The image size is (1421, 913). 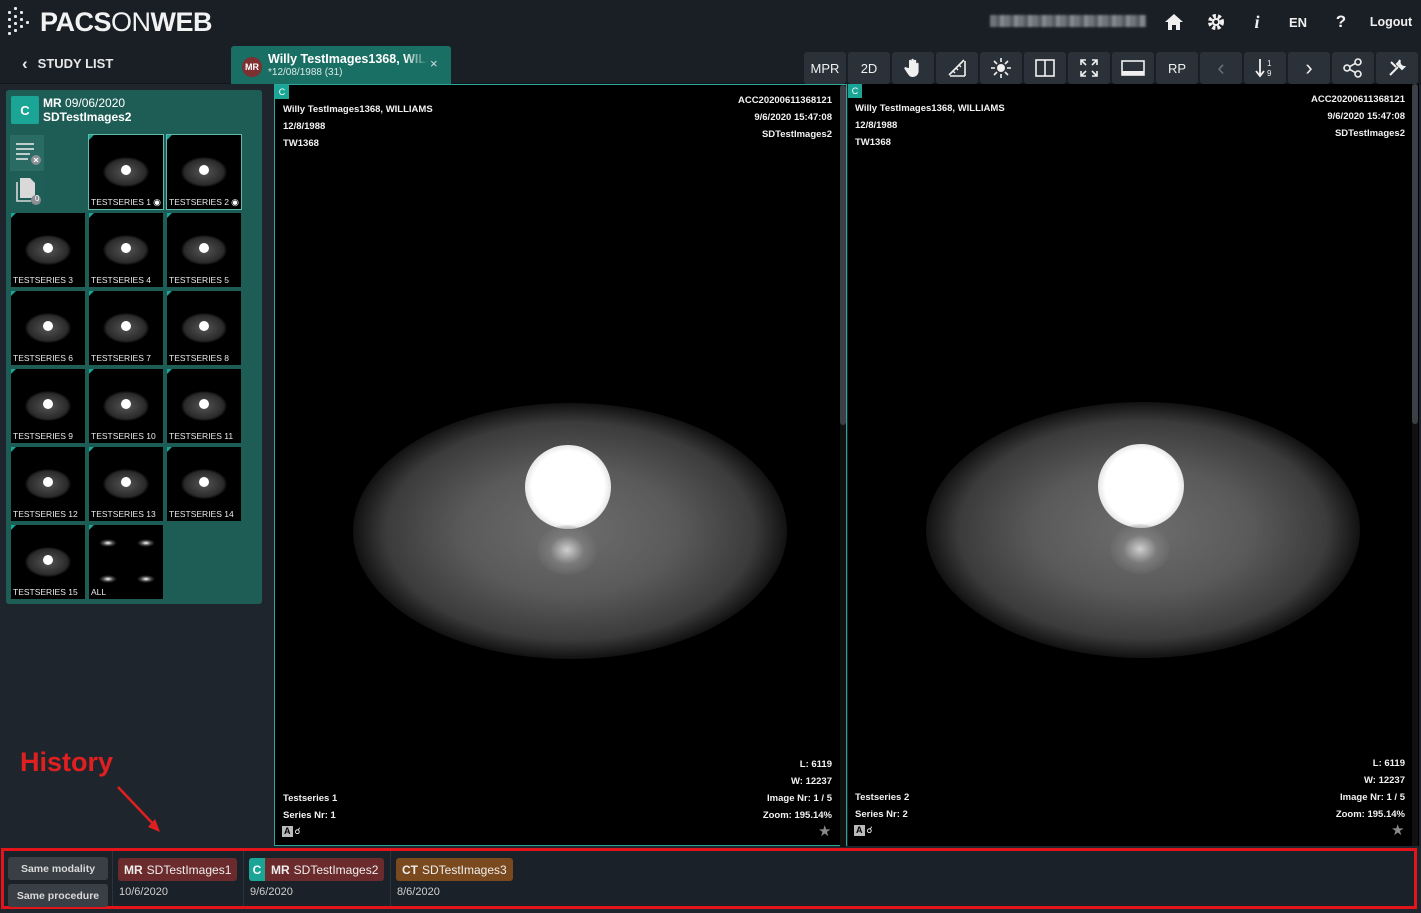 I want to click on logout-button: Logout, so click(x=1391, y=22).